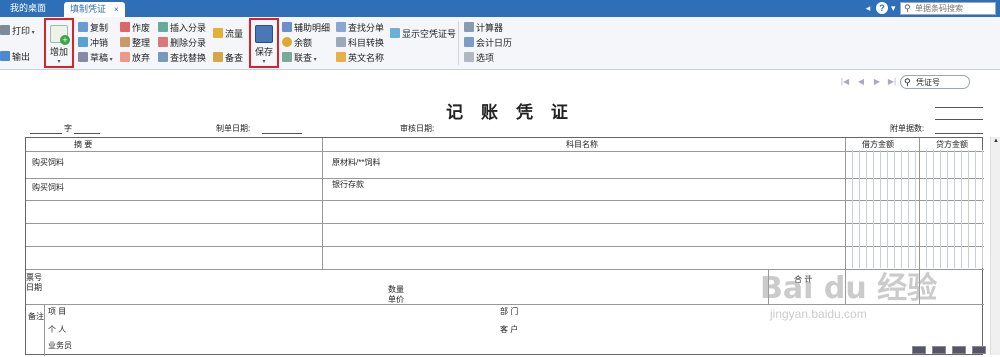 Image resolution: width=1000 pixels, height=357 pixels. I want to click on individual-label: 个 人, so click(57, 329).